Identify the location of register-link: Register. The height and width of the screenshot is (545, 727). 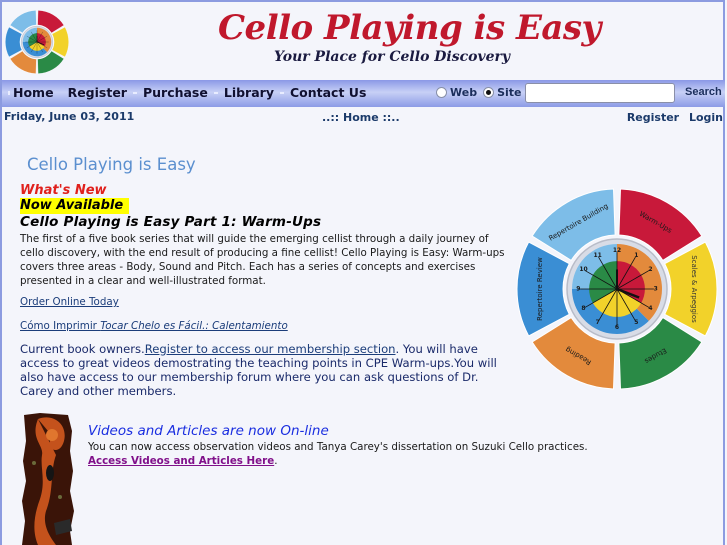
(653, 117).